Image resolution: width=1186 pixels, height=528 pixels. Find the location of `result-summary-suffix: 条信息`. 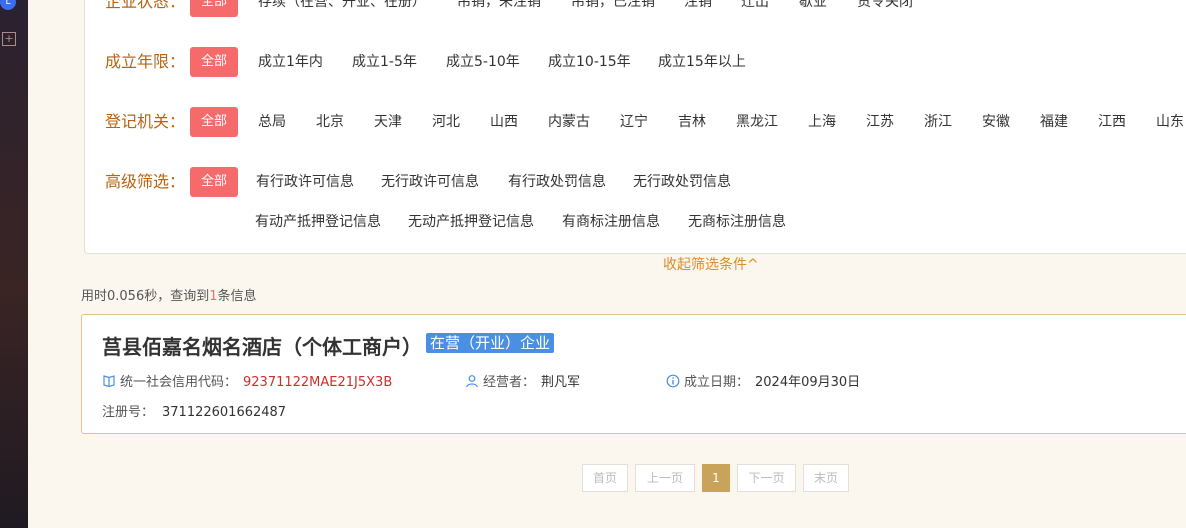

result-summary-suffix: 条信息 is located at coordinates (237, 296).